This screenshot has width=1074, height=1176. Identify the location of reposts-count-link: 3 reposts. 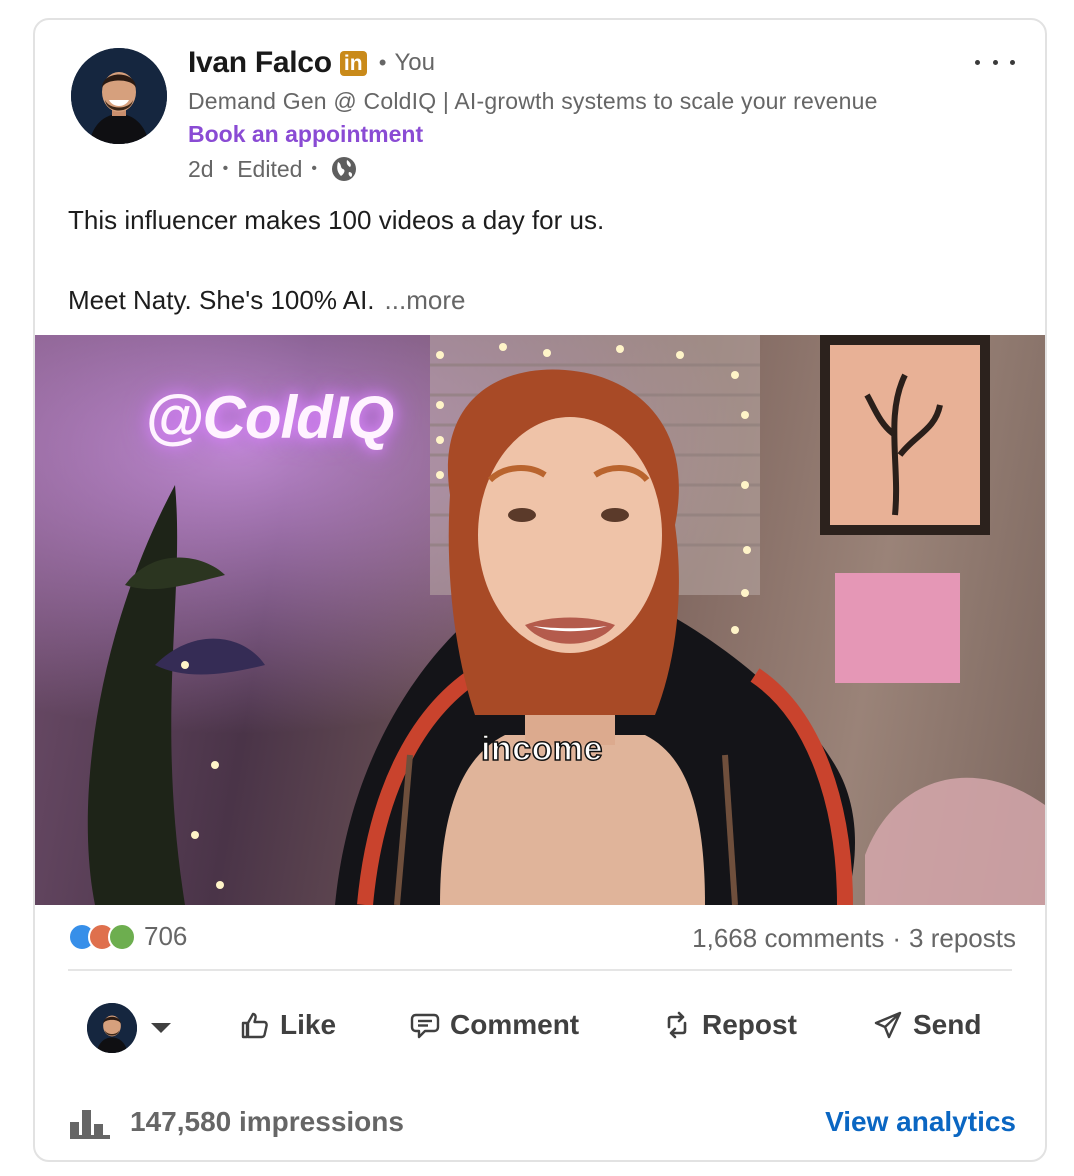
(962, 938).